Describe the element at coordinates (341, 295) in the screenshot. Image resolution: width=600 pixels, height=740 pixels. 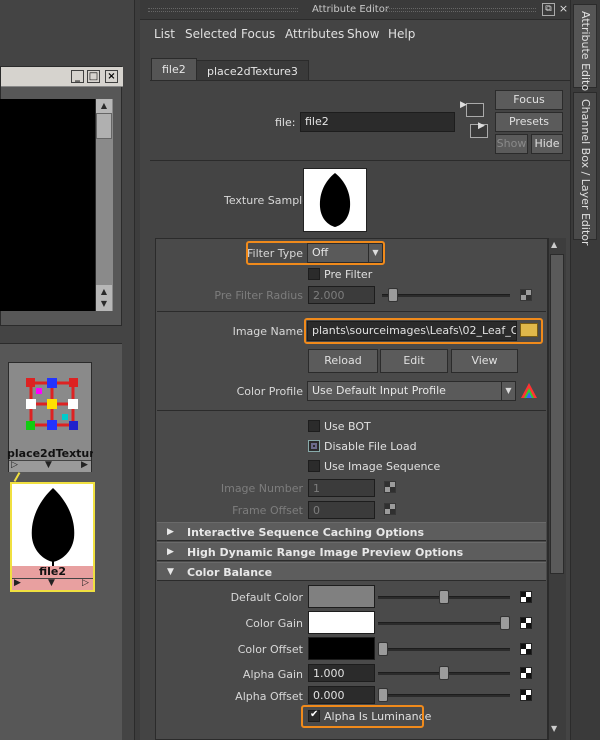
I see `pre-filter-radius-field: 2.000` at that location.